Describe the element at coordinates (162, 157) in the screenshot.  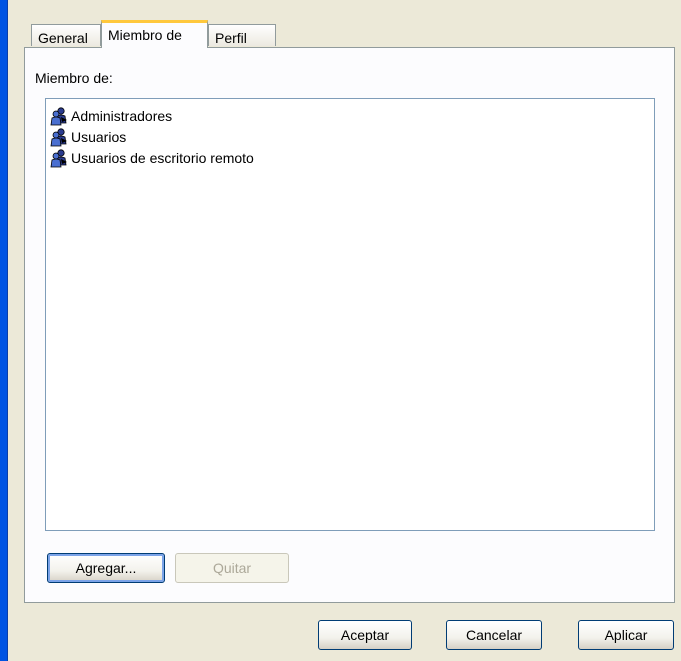
I see `member-name: Usuarios de escritorio remoto` at that location.